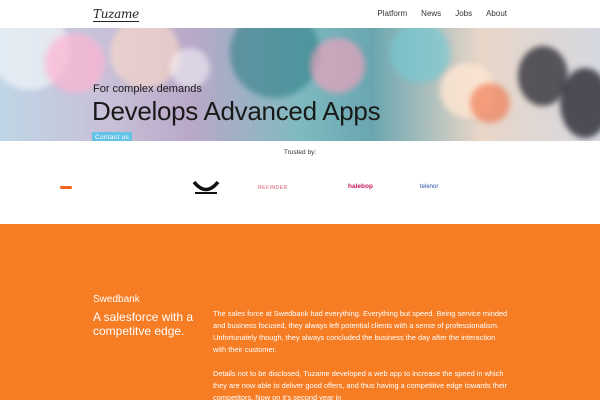 The image size is (600, 400). I want to click on client-logo-halebop: halebop, so click(360, 186).